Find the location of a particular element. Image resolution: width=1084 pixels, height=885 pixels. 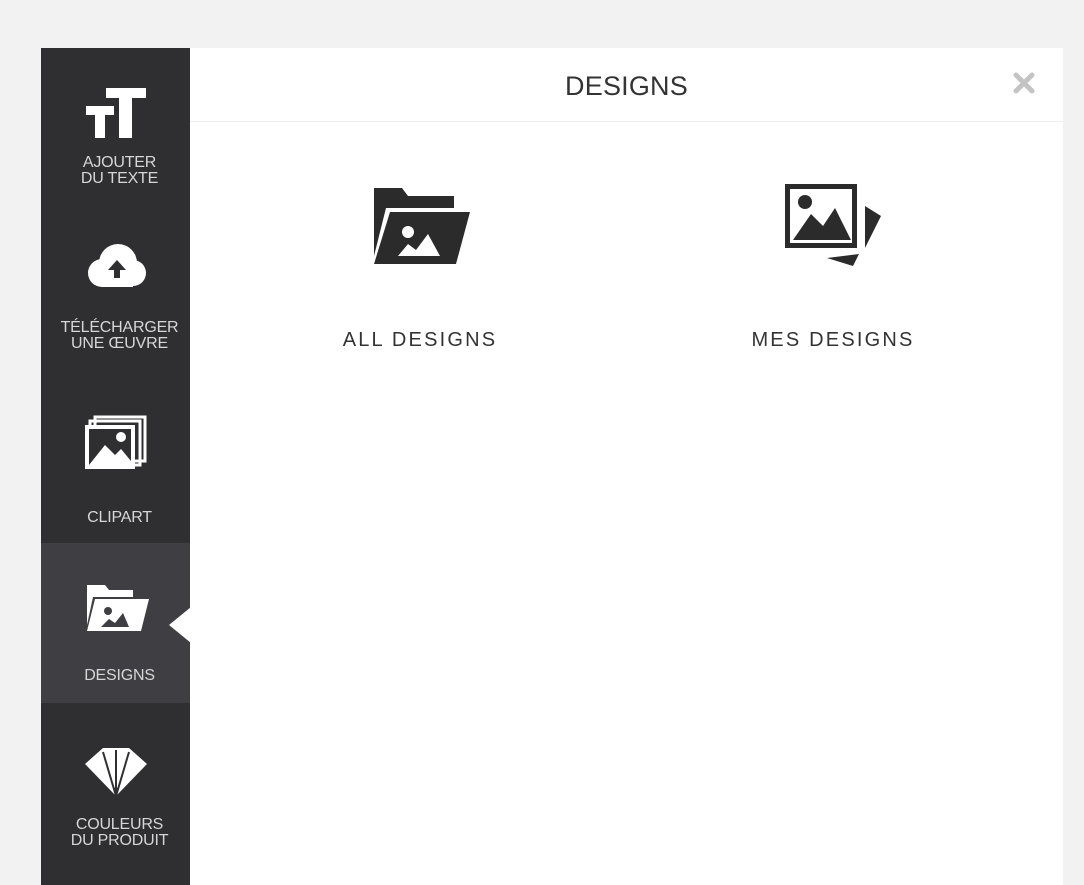

my-designs-option: MES DESIGNS is located at coordinates (833, 268).